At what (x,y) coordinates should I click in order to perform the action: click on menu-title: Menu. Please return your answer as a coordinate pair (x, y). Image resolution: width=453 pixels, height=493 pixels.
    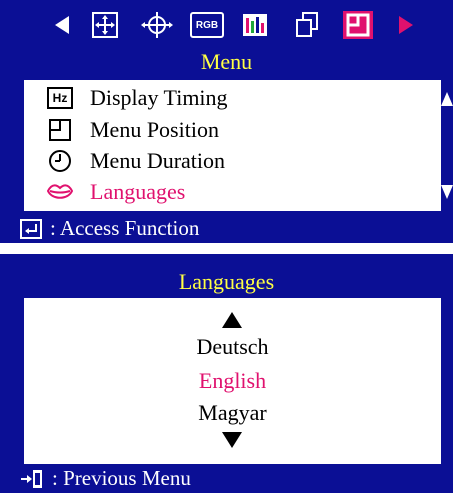
    Looking at the image, I should click on (226, 61).